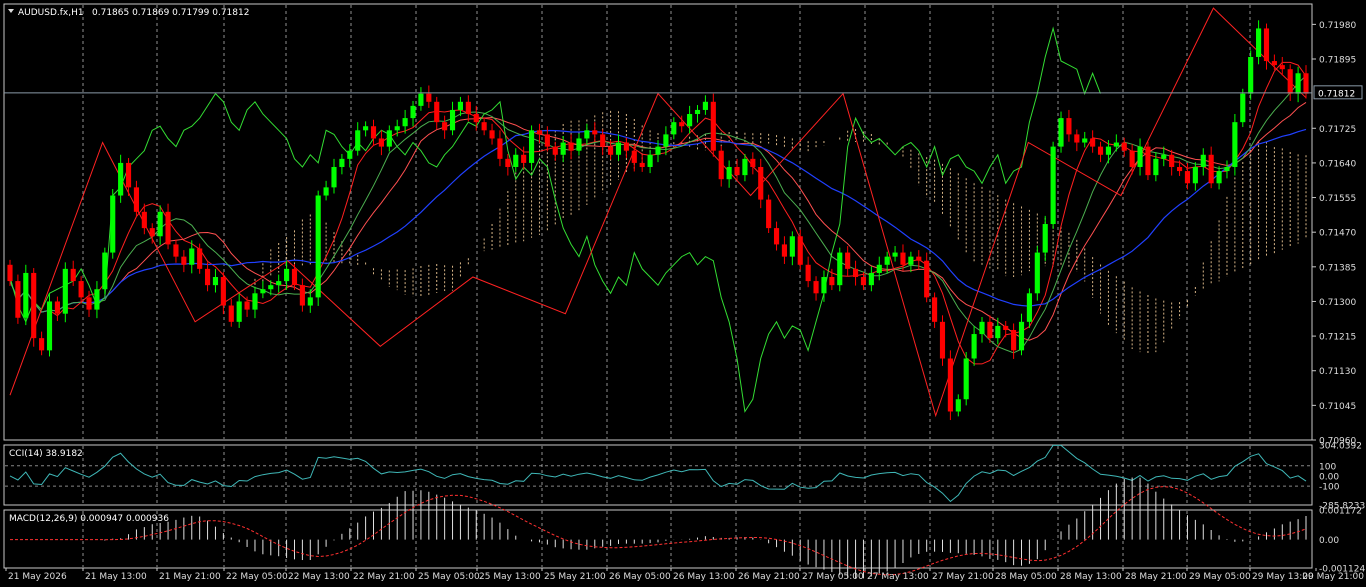 This screenshot has height=587, width=1366. I want to click on time-axis-label: 26 May 21:00, so click(769, 577).